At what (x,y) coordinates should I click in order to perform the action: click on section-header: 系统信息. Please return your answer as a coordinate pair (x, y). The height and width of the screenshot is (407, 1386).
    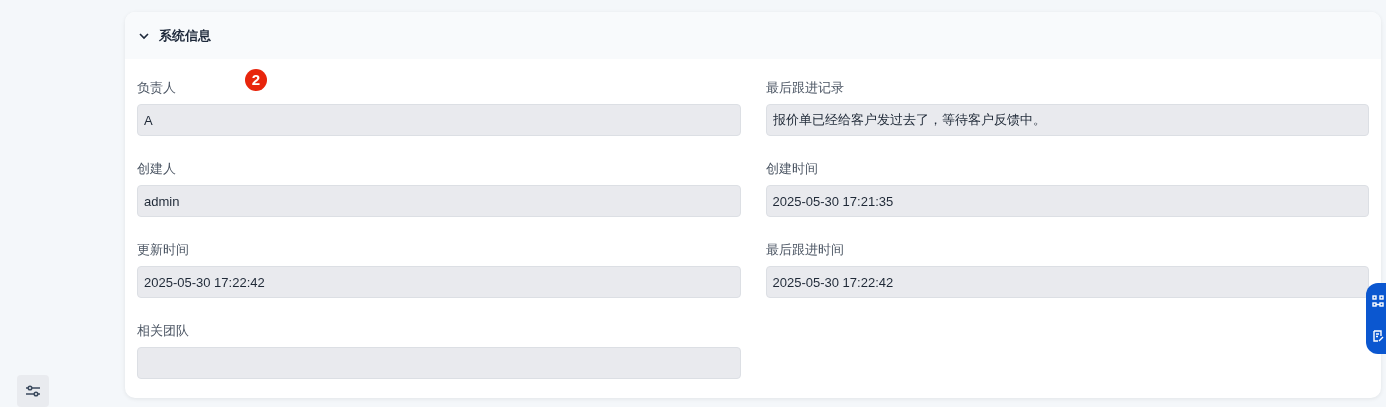
    Looking at the image, I should click on (753, 35).